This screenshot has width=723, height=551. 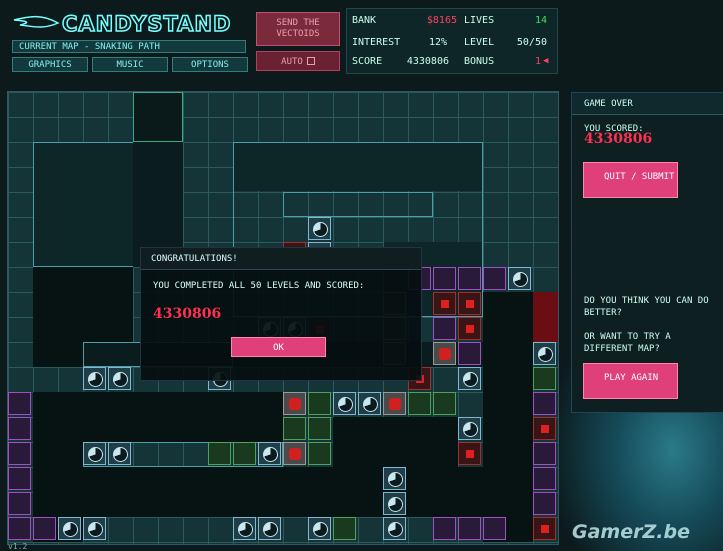 I want to click on level-label: LEVEL, so click(x=479, y=42).